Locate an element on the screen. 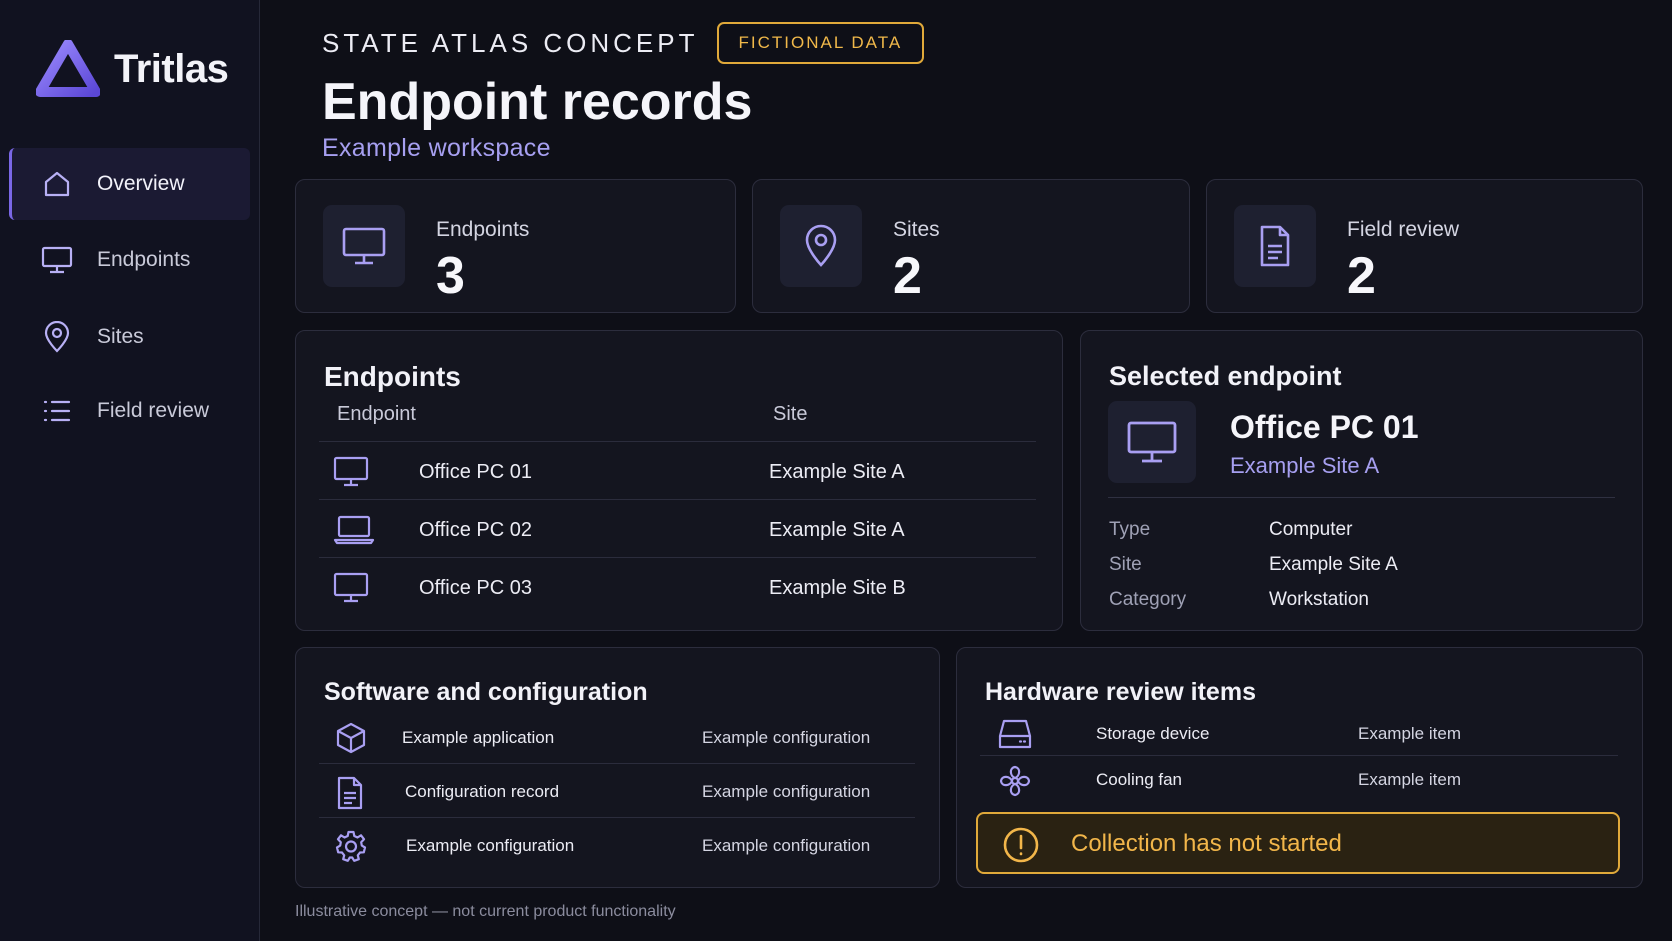  field-value-site: Example Site A is located at coordinates (1333, 564).